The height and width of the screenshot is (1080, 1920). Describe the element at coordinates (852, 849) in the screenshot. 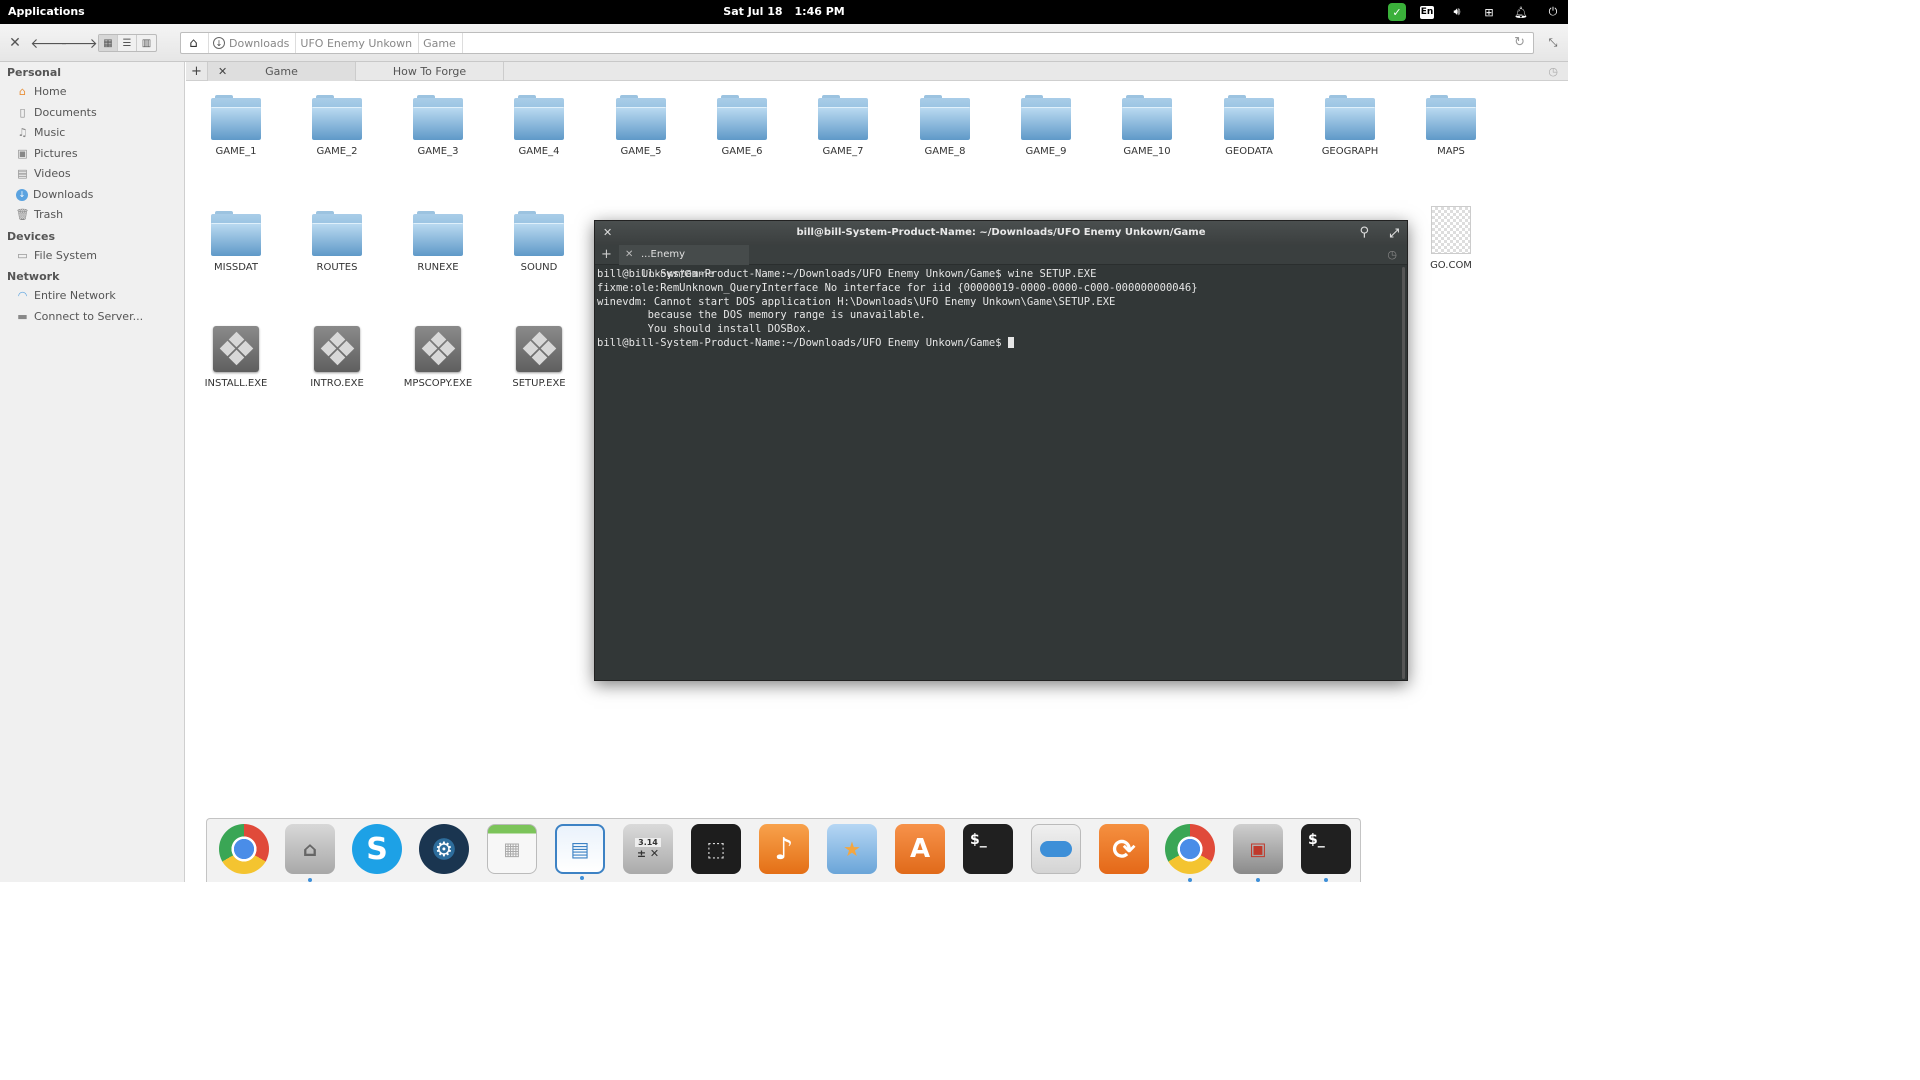

I see `dock-photos-icon: ★` at that location.